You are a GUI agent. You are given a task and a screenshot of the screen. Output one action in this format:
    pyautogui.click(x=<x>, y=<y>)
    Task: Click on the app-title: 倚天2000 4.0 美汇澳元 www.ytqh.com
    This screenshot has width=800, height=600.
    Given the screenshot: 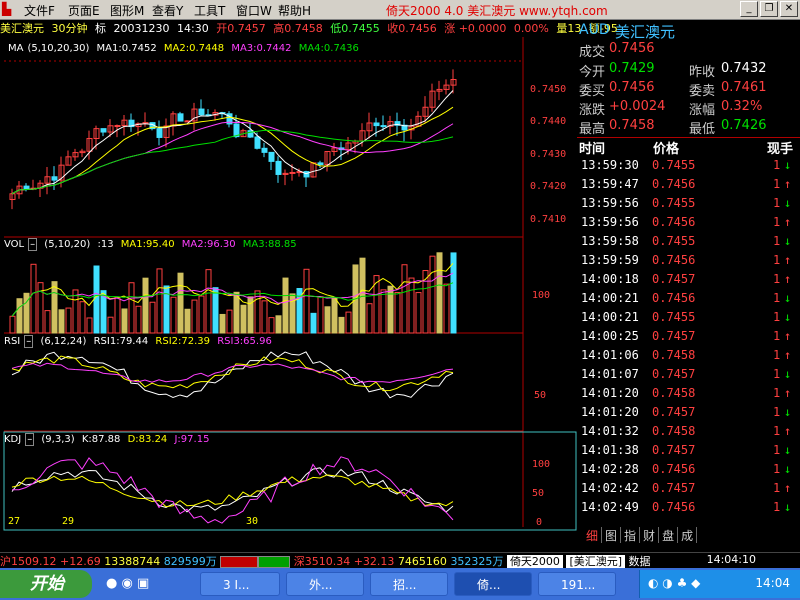 What is the action you would take?
    pyautogui.click(x=497, y=11)
    